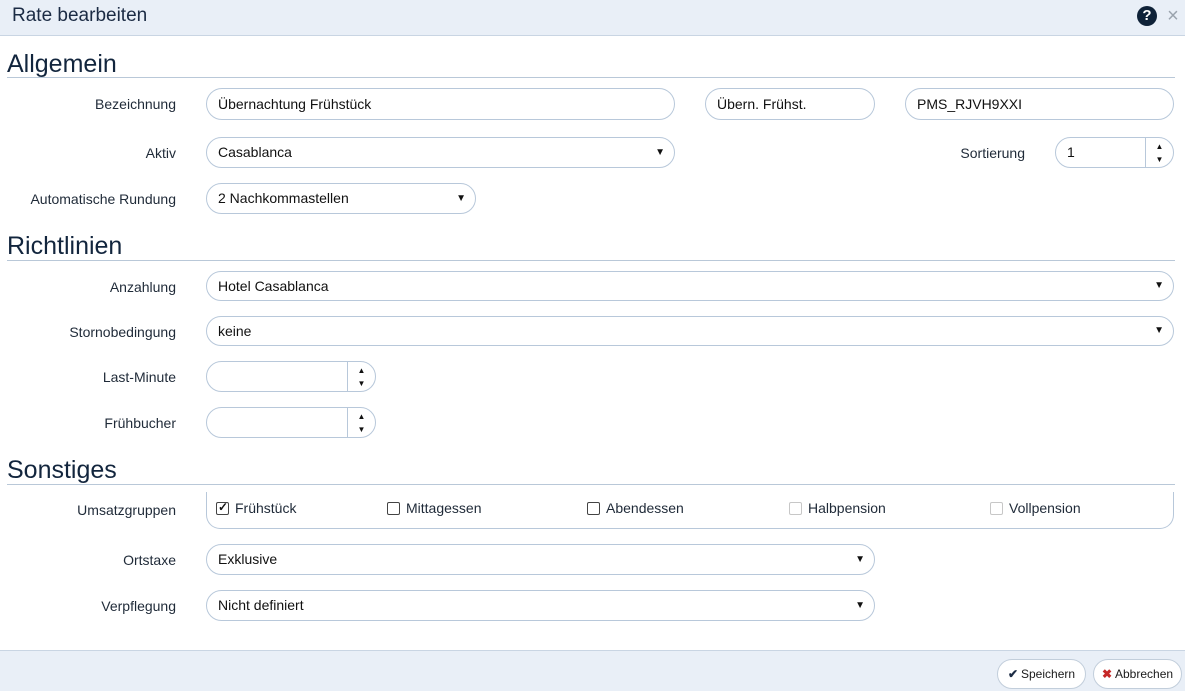 The width and height of the screenshot is (1185, 691). Describe the element at coordinates (80, 15) in the screenshot. I see `dialog-title: Rate bearbeiten` at that location.